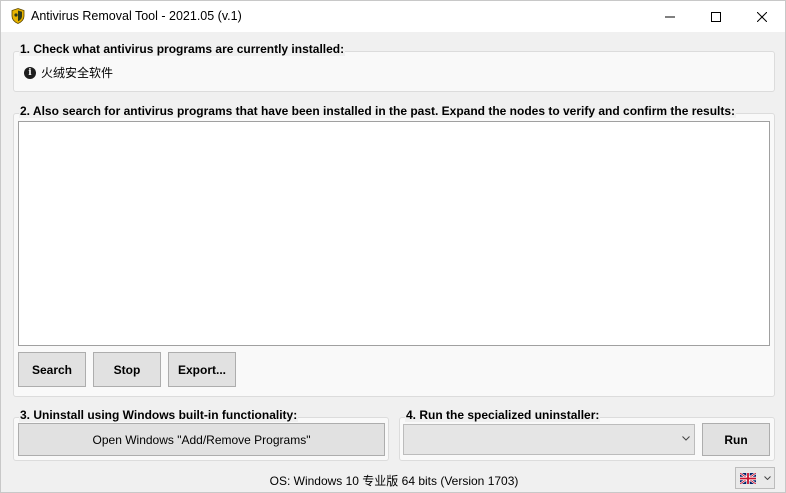  I want to click on run-button: Run, so click(736, 439).